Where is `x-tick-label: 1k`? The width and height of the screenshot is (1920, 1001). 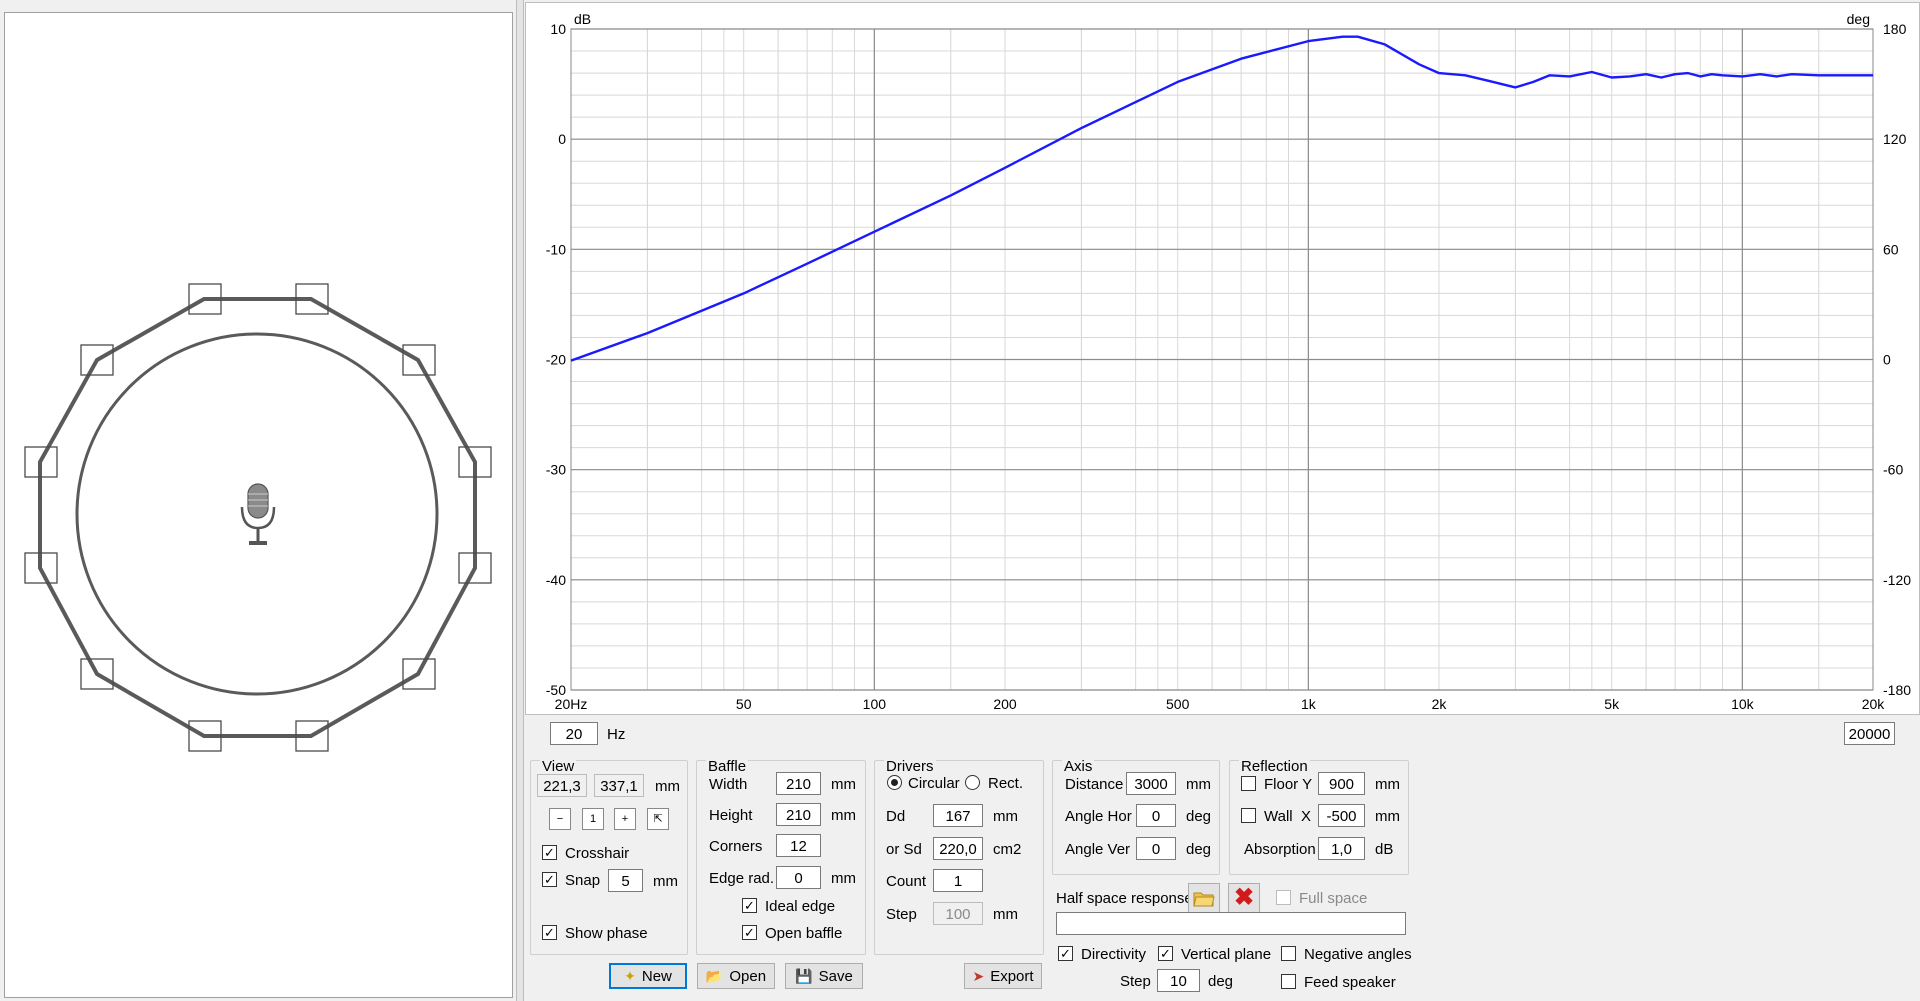
x-tick-label: 1k is located at coordinates (1309, 704).